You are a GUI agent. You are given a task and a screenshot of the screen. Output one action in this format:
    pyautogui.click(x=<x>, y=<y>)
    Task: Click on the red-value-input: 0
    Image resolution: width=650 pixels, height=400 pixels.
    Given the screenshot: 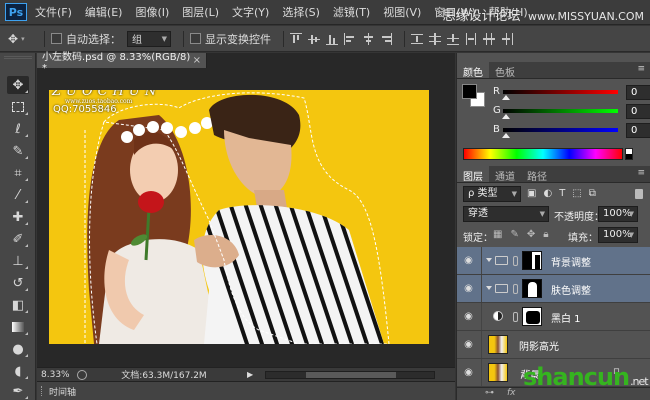 What is the action you would take?
    pyautogui.click(x=638, y=92)
    